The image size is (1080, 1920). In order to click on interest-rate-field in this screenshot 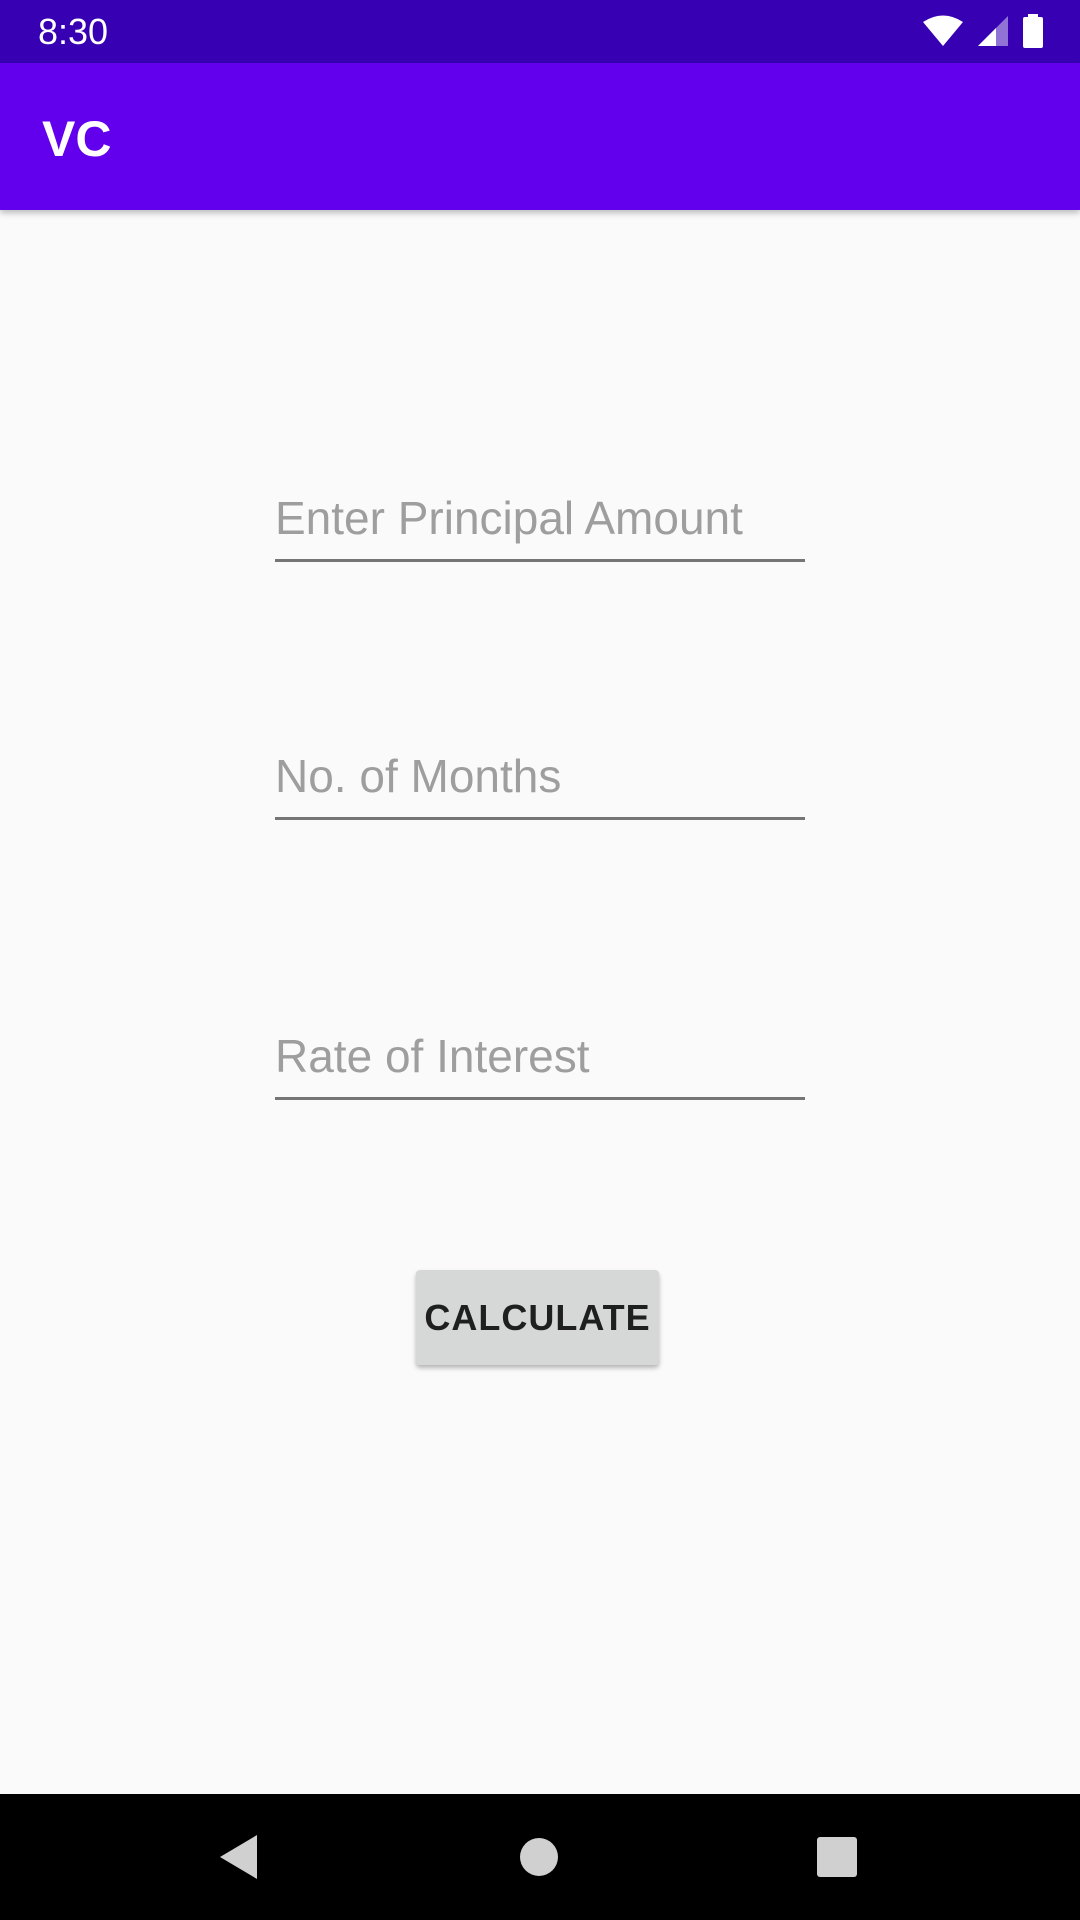, I will do `click(540, 1060)`.